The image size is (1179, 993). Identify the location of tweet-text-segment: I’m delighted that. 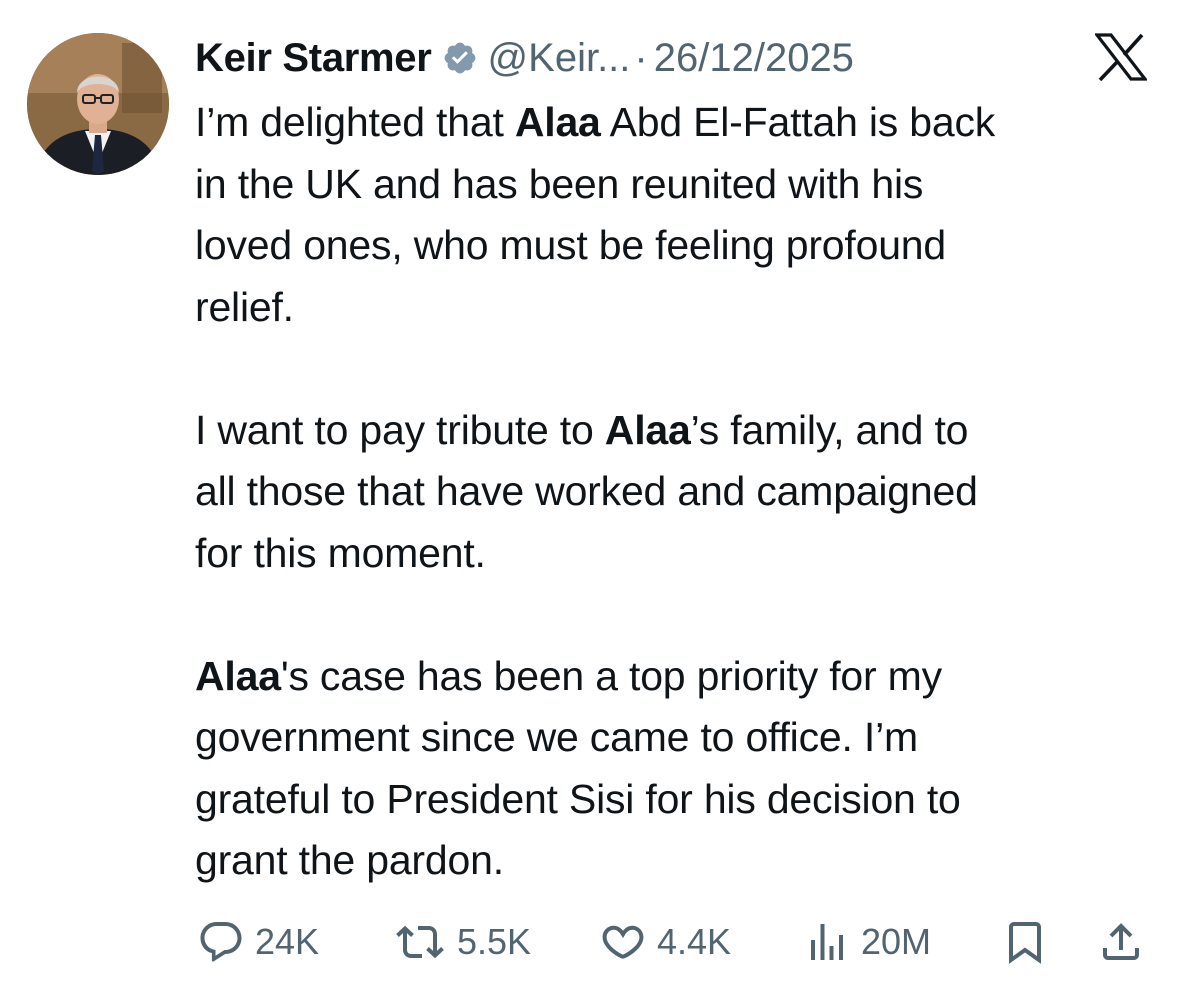
(355, 122).